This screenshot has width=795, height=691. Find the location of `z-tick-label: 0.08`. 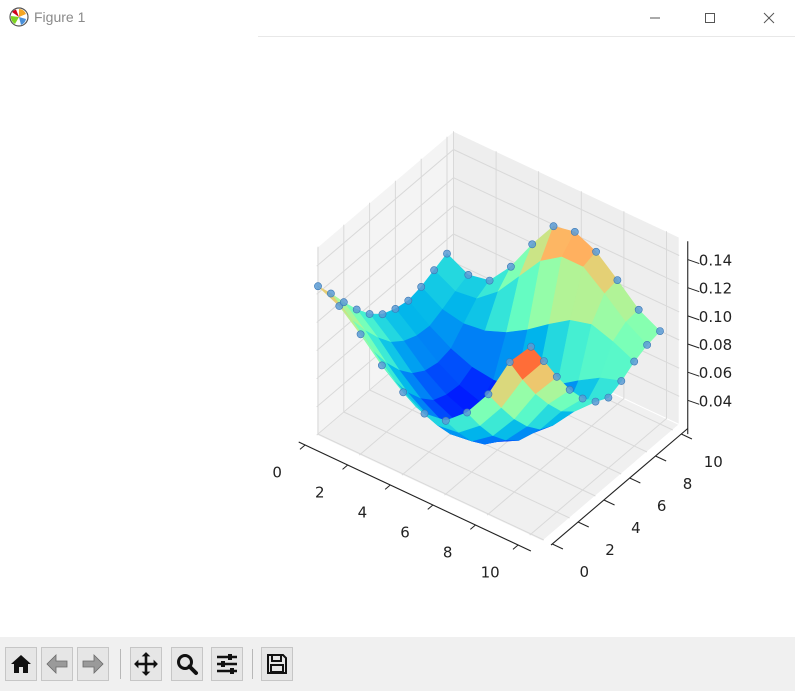

z-tick-label: 0.08 is located at coordinates (715, 345).